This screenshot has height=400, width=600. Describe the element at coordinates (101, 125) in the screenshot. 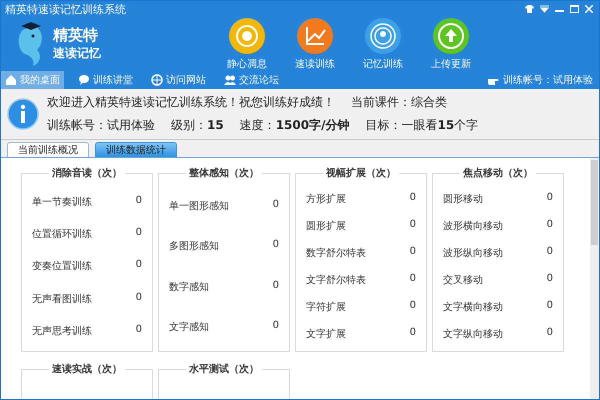

I see `info-text: 训练帐号：试用体验` at that location.